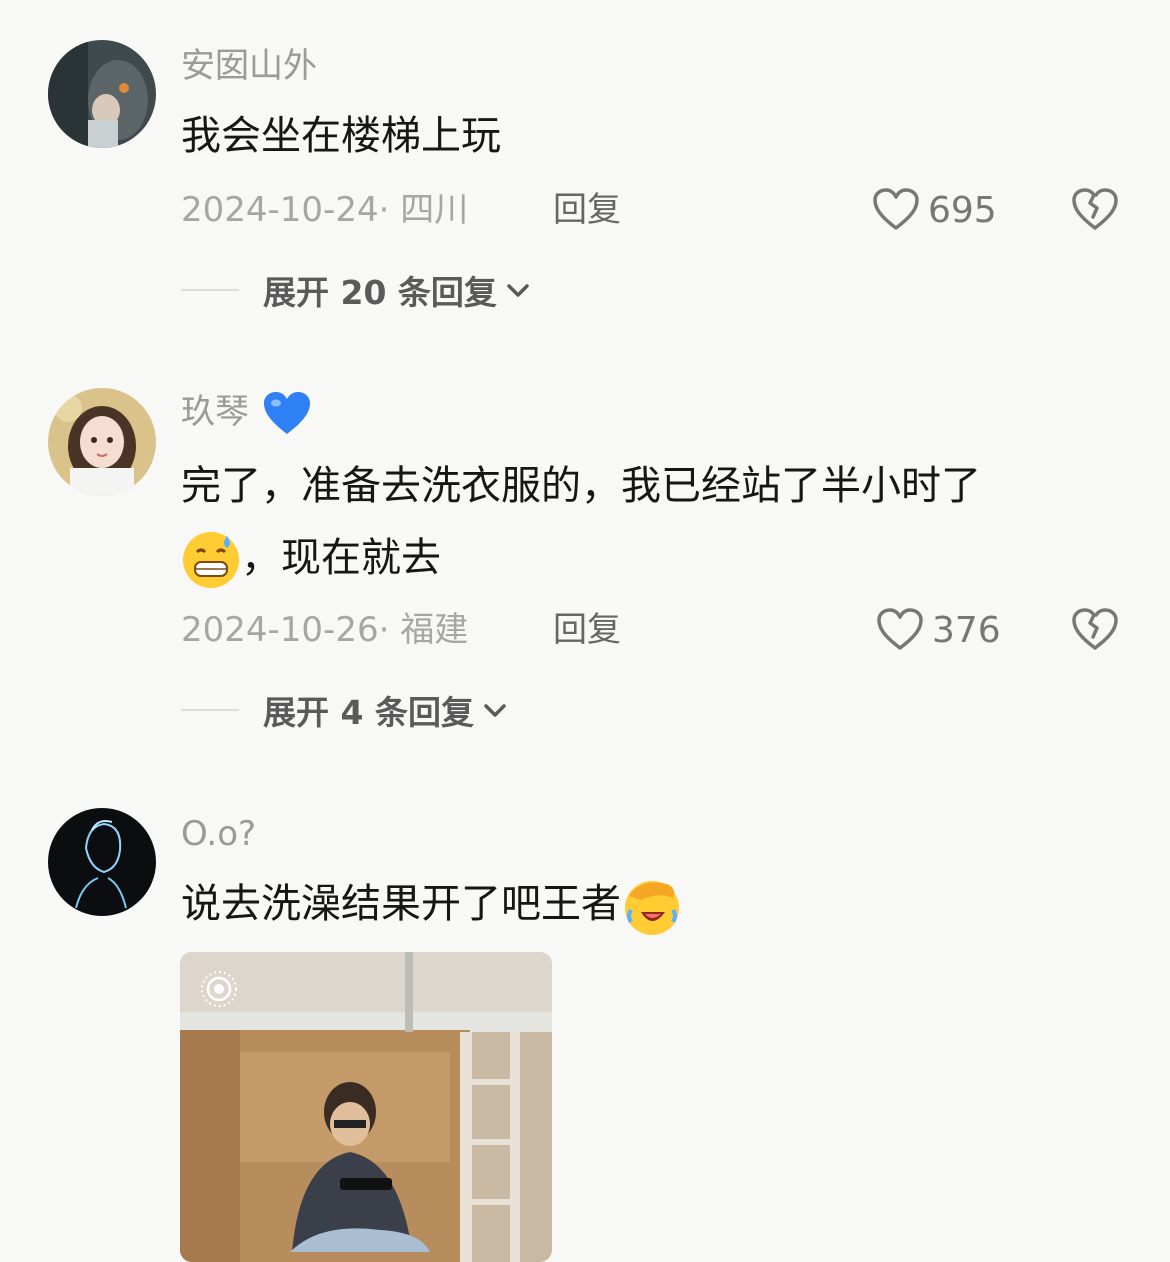  I want to click on comment-photo, so click(366, 1107).